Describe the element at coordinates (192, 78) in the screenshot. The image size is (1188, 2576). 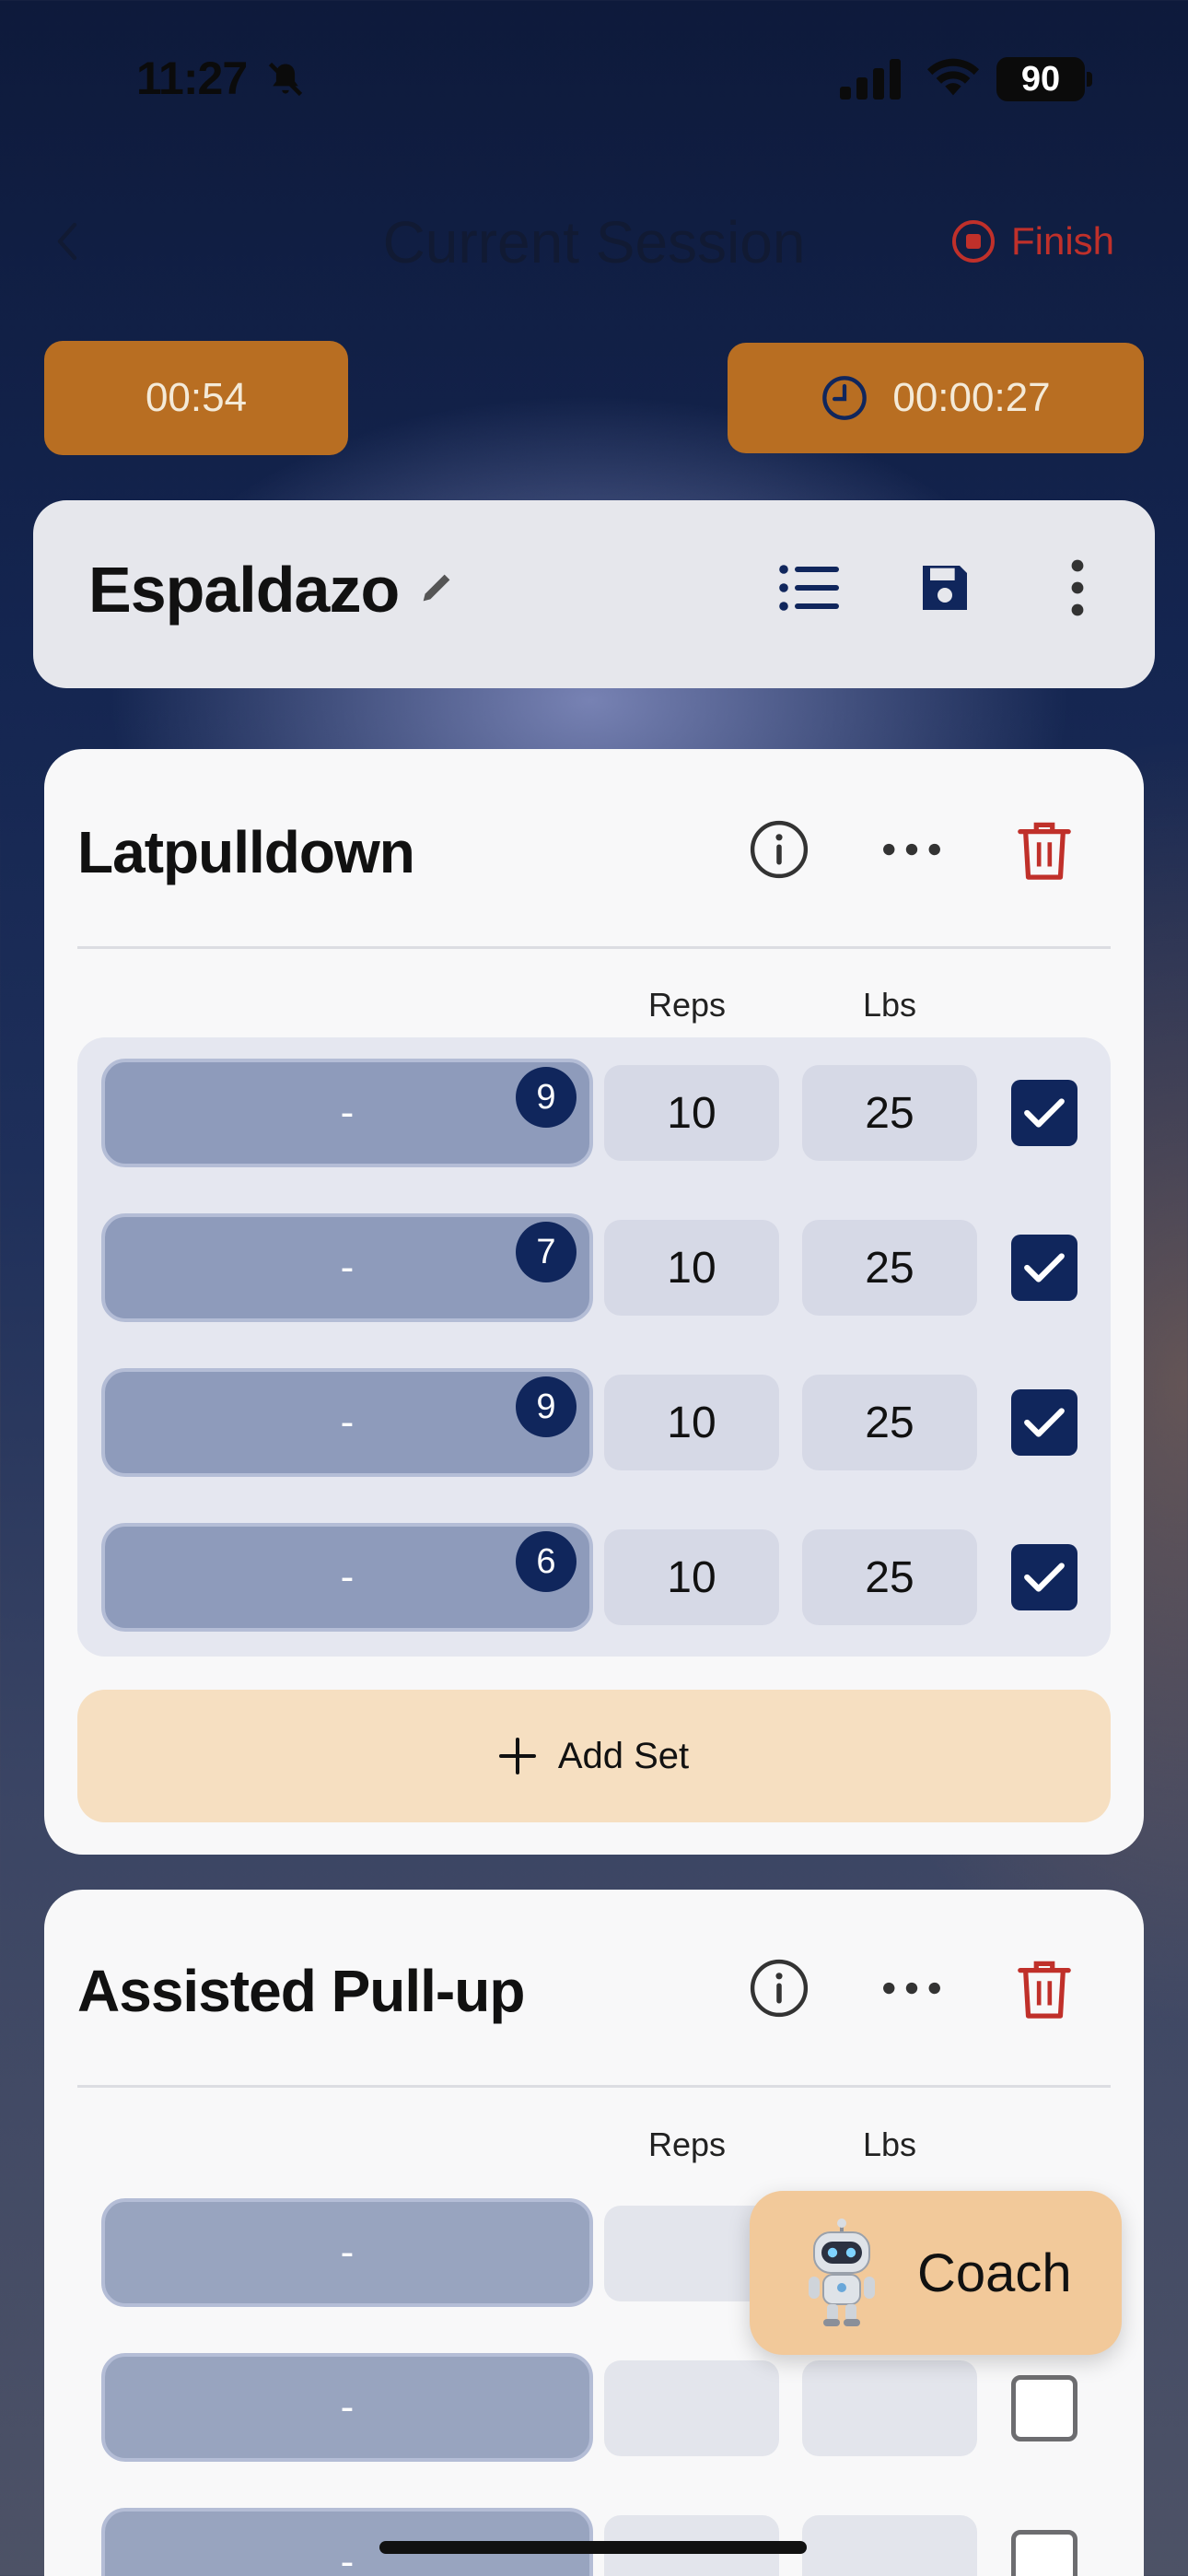
I see `status-time: 11:27` at that location.